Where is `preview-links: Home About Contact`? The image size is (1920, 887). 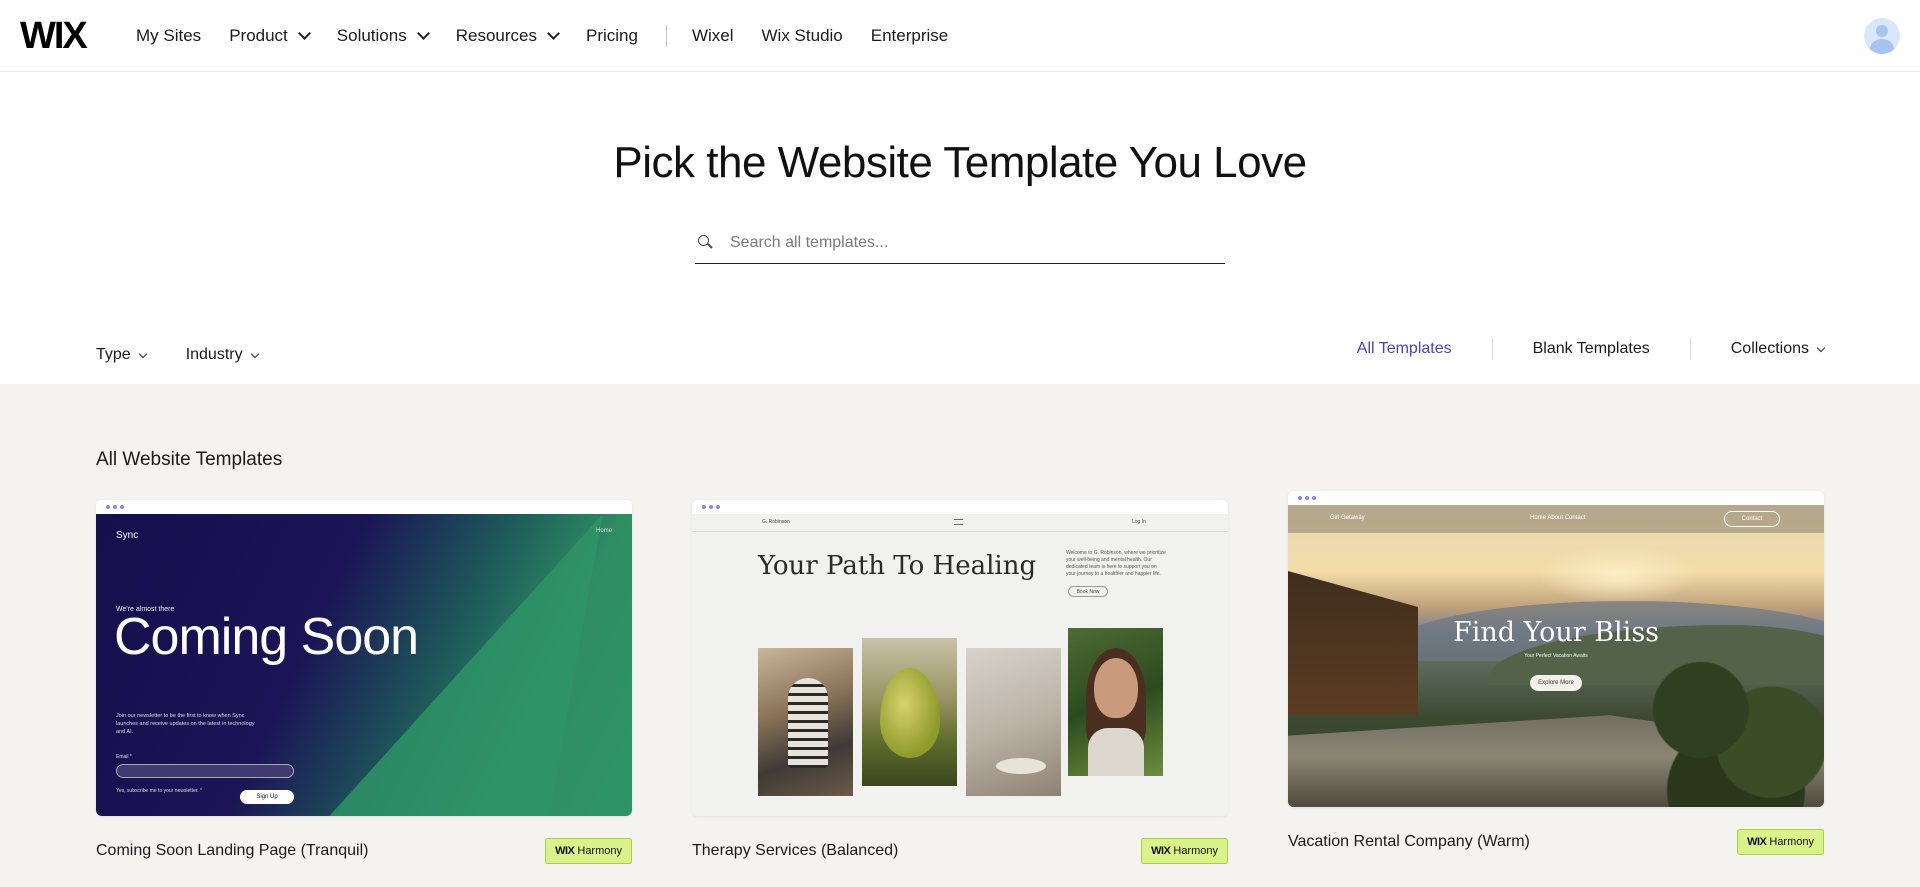 preview-links: Home About Contact is located at coordinates (1558, 518).